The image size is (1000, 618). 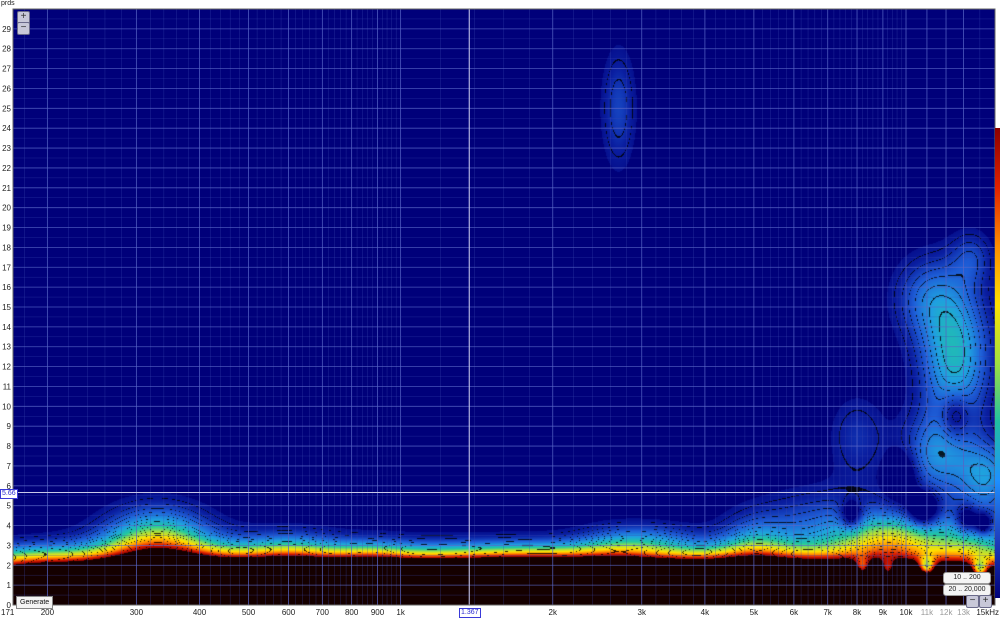 I want to click on y-tick-label: 7, so click(x=9, y=466).